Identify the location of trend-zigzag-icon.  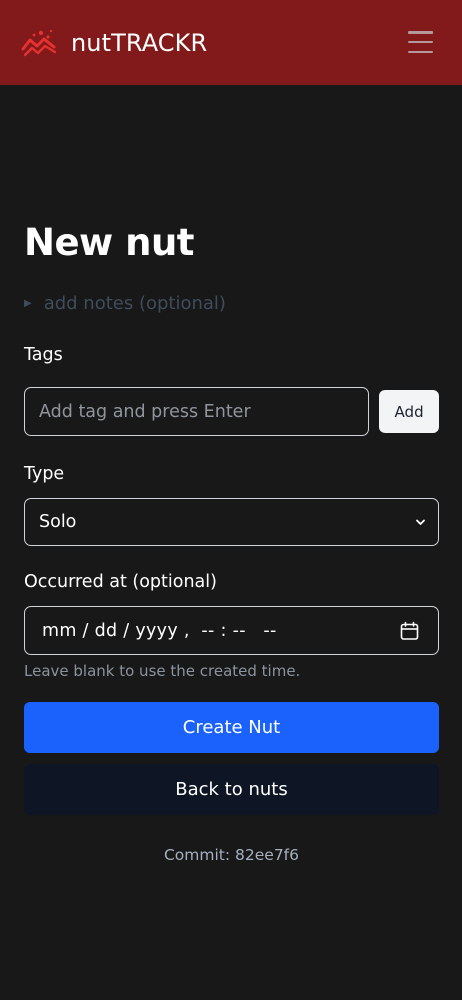
(39, 42).